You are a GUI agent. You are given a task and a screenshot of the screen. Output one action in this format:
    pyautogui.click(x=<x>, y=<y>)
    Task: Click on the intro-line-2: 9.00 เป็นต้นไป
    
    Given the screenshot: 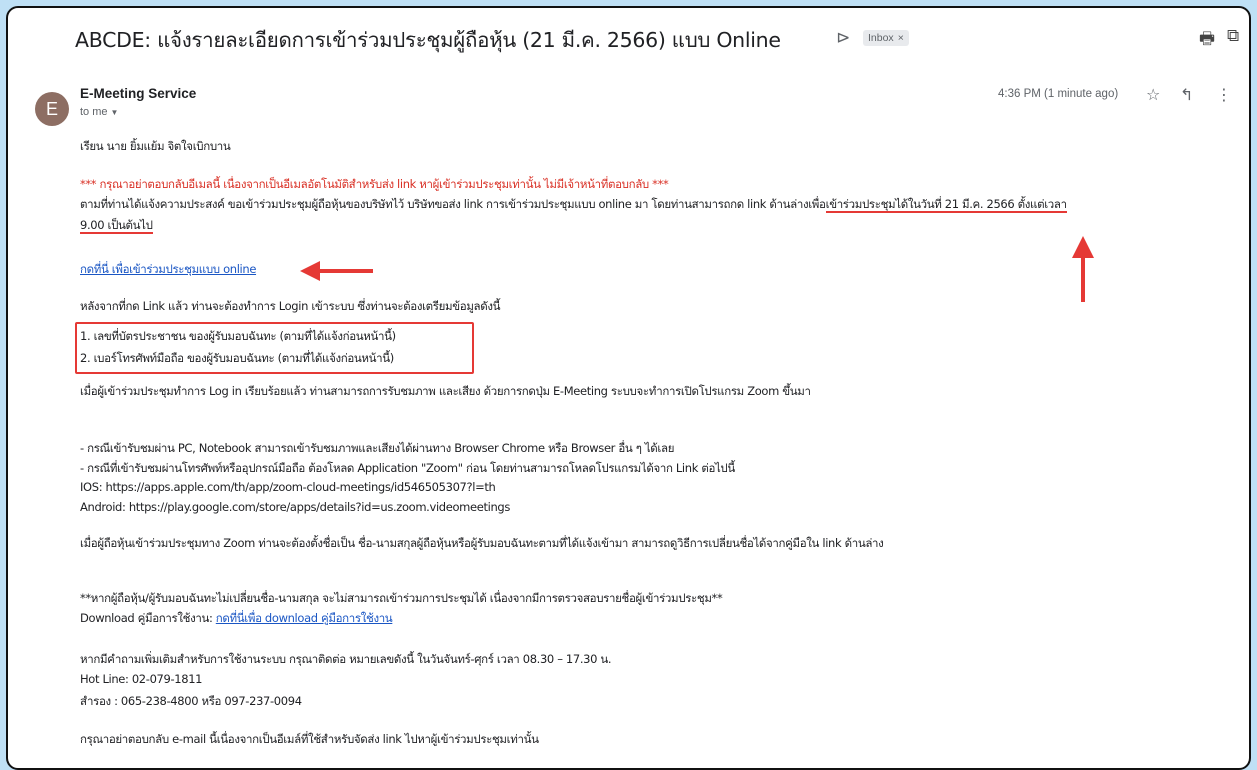 What is the action you would take?
    pyautogui.click(x=116, y=226)
    